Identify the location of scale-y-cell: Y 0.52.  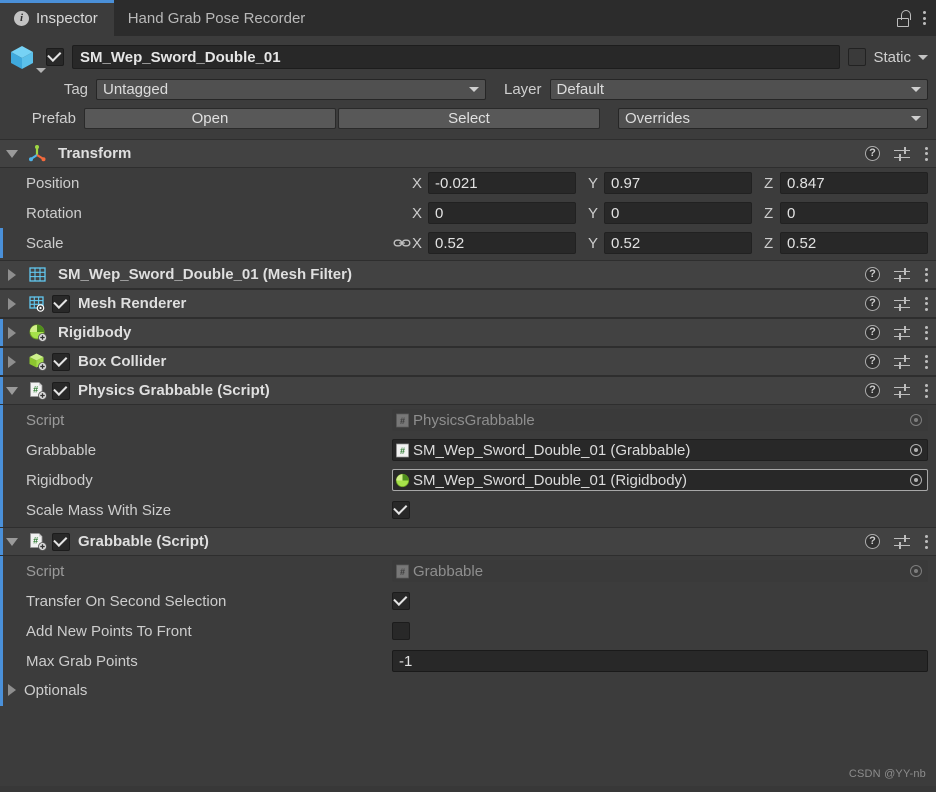
(670, 243).